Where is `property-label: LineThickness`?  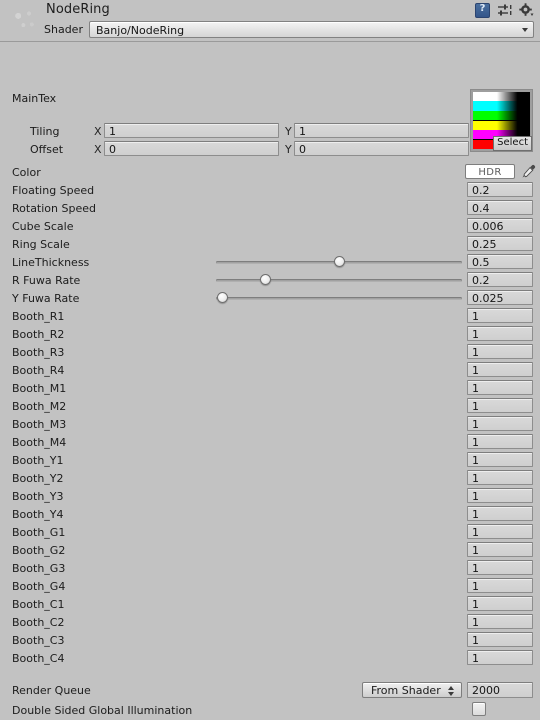 property-label: LineThickness is located at coordinates (51, 262).